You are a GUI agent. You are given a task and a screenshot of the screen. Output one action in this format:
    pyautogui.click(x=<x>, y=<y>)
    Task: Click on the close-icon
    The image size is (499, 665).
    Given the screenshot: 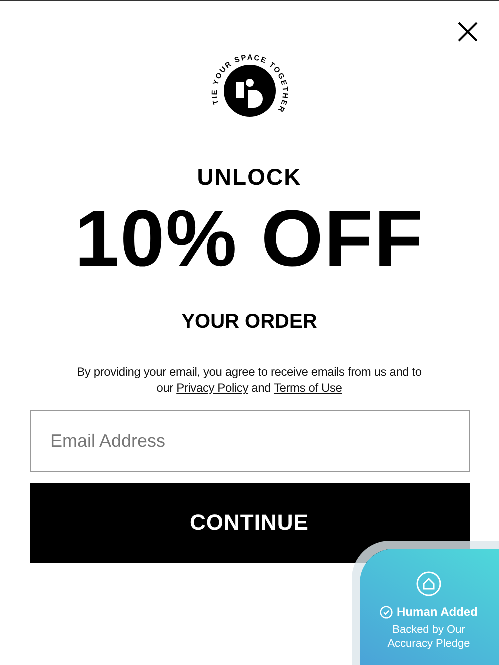 What is the action you would take?
    pyautogui.click(x=468, y=32)
    